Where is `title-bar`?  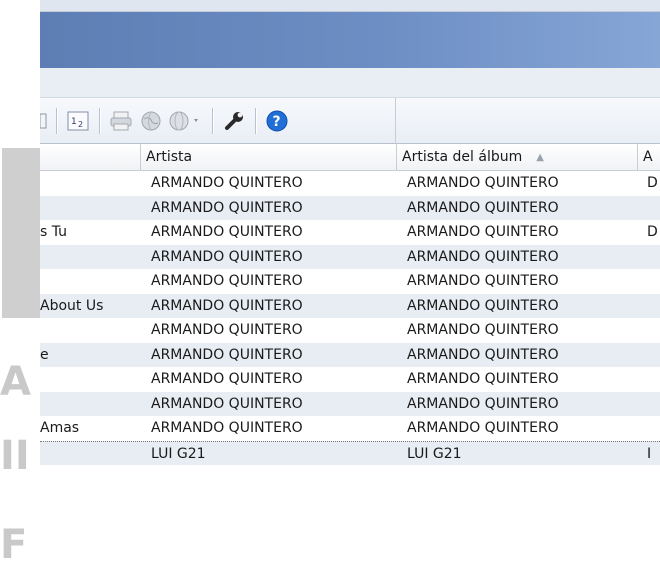
title-bar is located at coordinates (350, 40).